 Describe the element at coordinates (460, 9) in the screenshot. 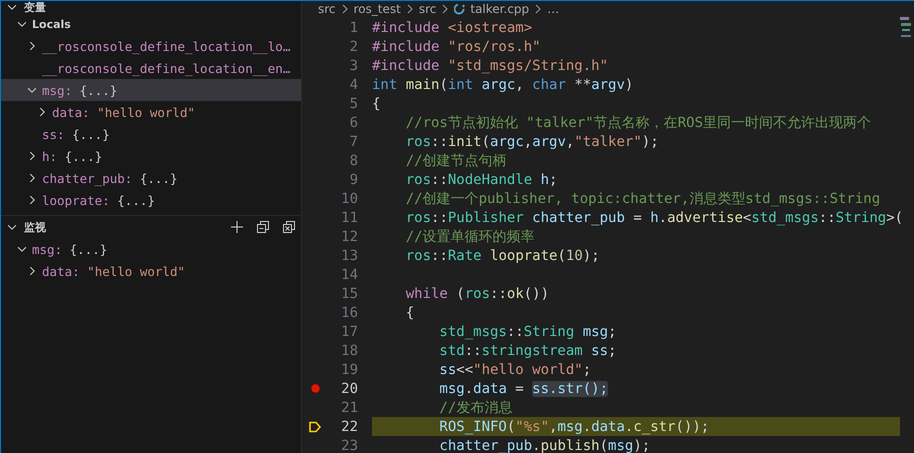

I see `cpp-file-icon` at that location.